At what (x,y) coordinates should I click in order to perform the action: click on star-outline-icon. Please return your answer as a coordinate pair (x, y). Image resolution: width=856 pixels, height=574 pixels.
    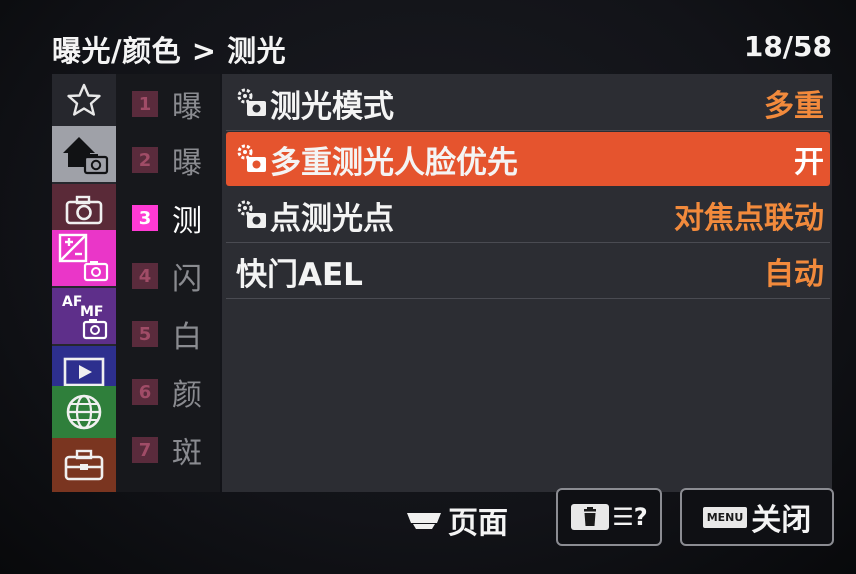
    Looking at the image, I should click on (84, 99).